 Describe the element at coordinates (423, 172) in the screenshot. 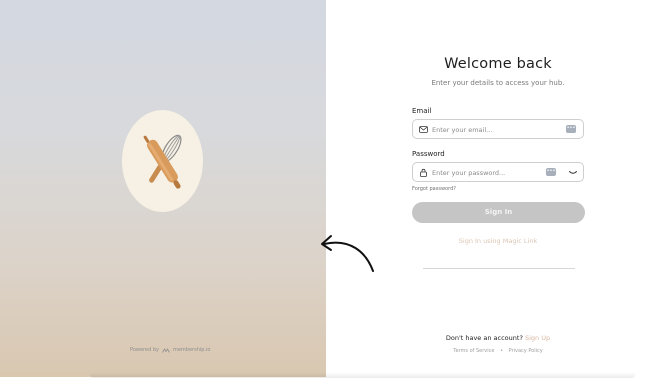

I see `lock-icon` at that location.